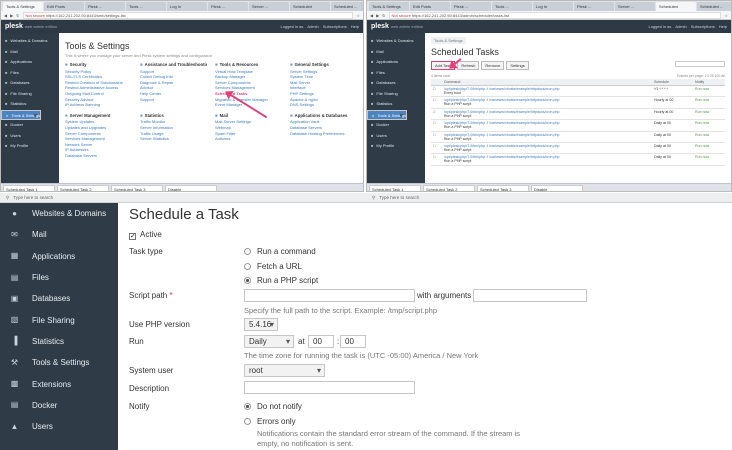 Image resolution: width=732 pixels, height=450 pixels. I want to click on arguments-input, so click(530, 295).